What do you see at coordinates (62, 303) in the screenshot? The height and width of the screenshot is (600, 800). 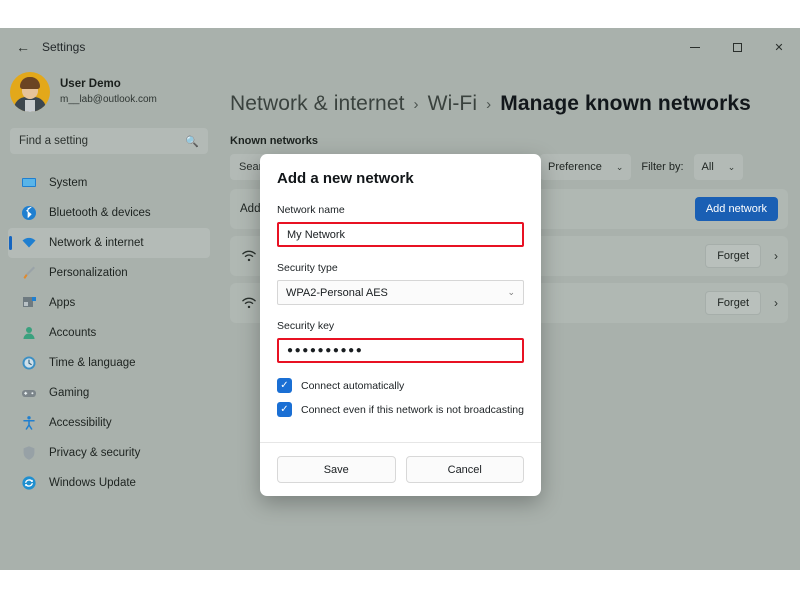 I see `sidebar-item-label: Apps` at bounding box center [62, 303].